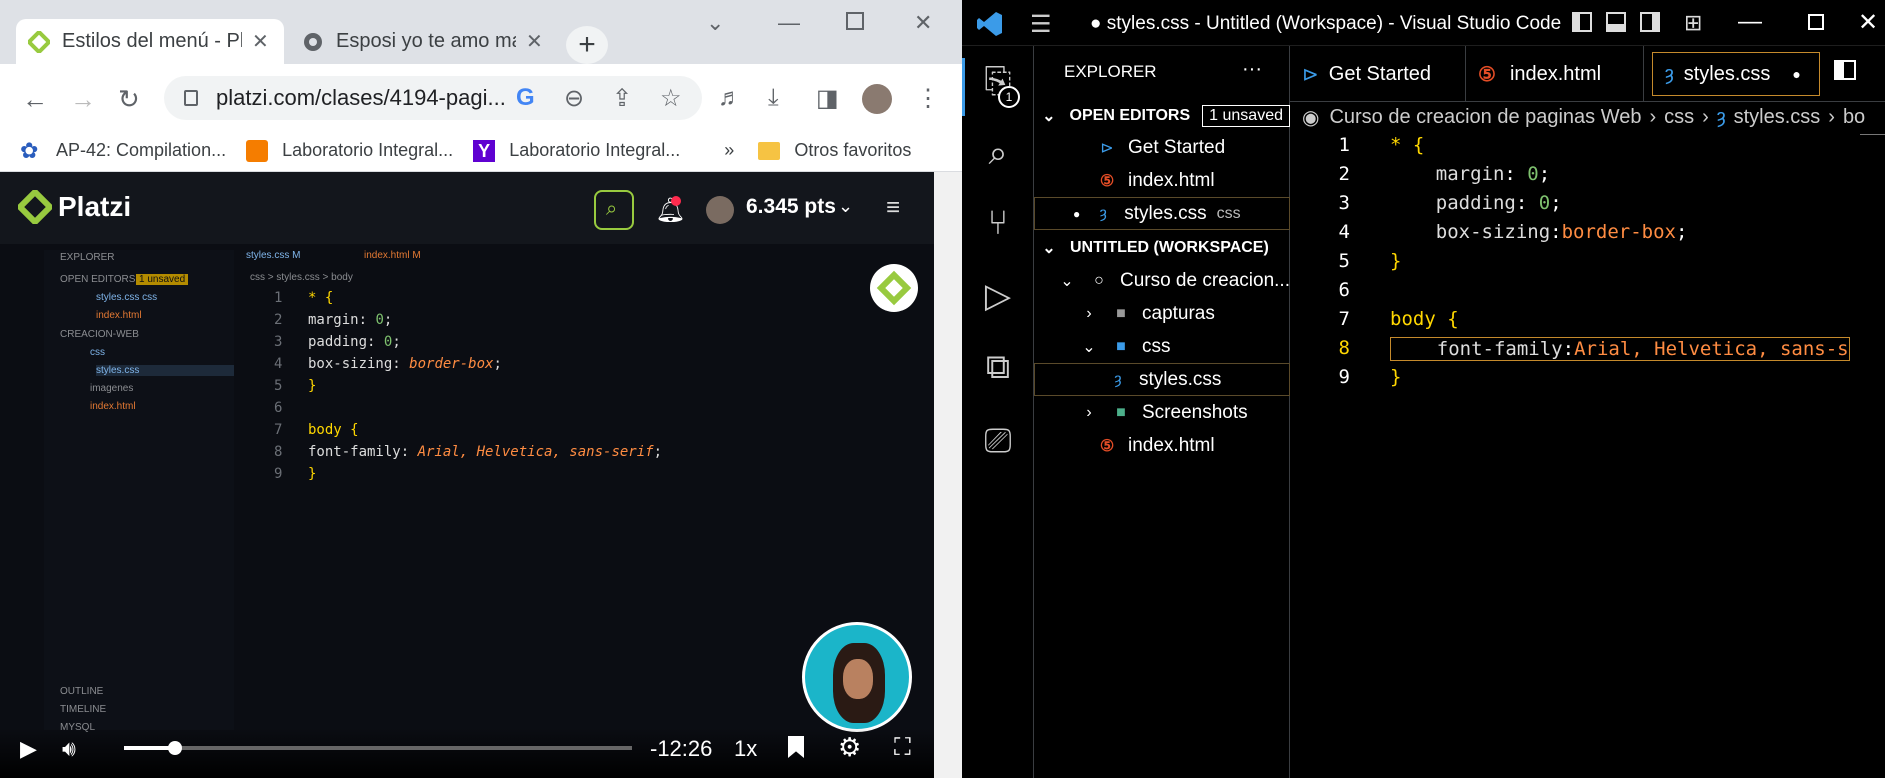 The image size is (1885, 778). What do you see at coordinates (39, 41) in the screenshot?
I see `platzi-favicon-icon` at bounding box center [39, 41].